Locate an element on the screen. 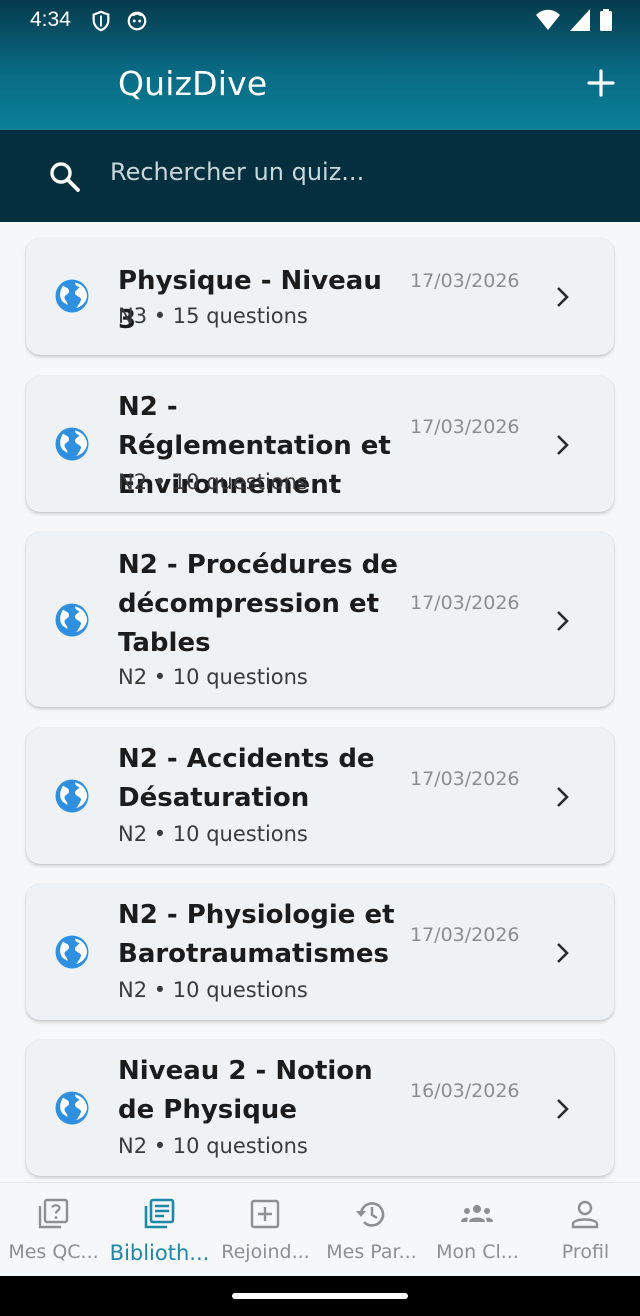  quiz-subtitle: N3 • 15 questions is located at coordinates (213, 316).